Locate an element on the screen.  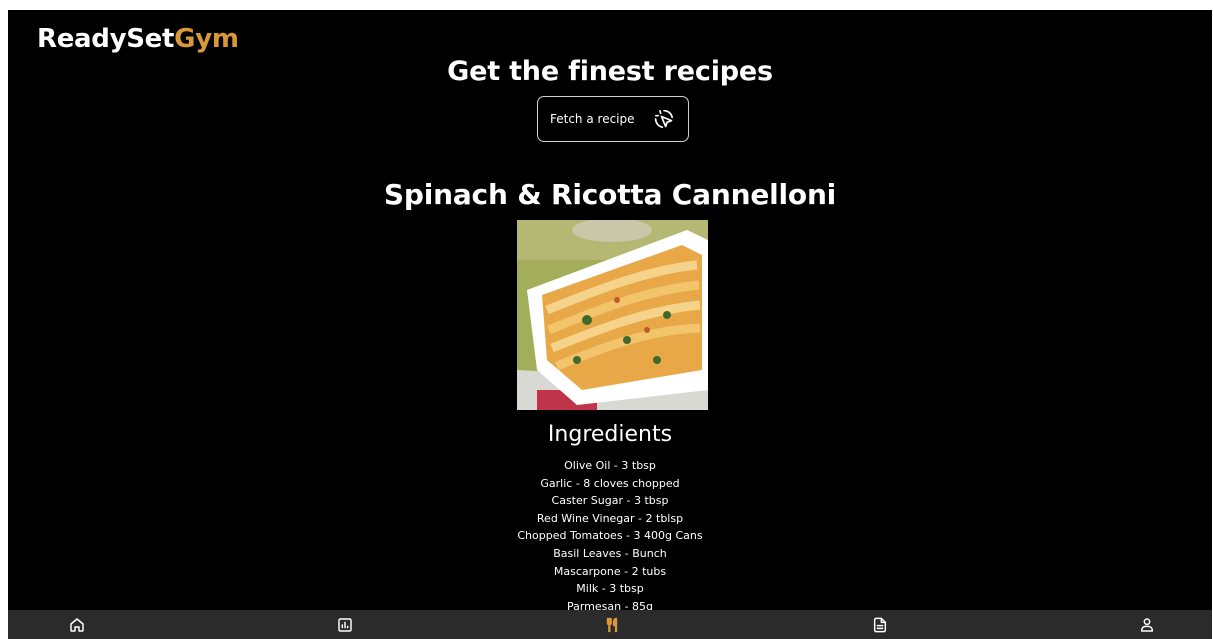
ingredient-item: Milk - 3 tbsp is located at coordinates (610, 589).